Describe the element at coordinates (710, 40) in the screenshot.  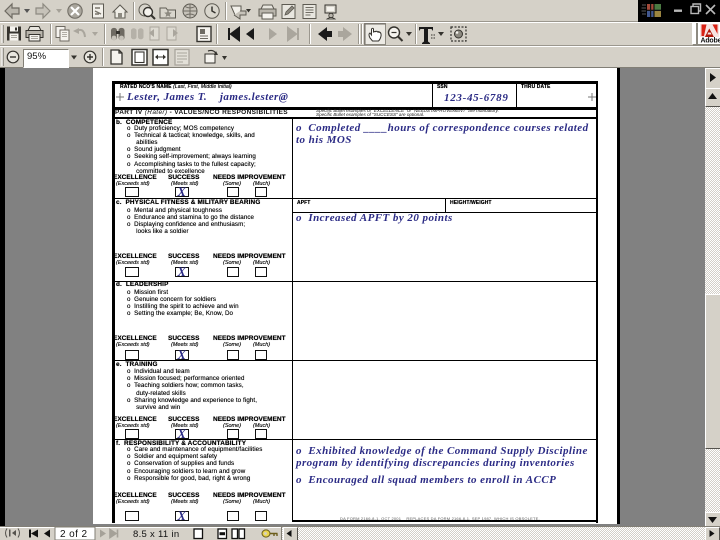
I see `svg-text: Adobe` at that location.